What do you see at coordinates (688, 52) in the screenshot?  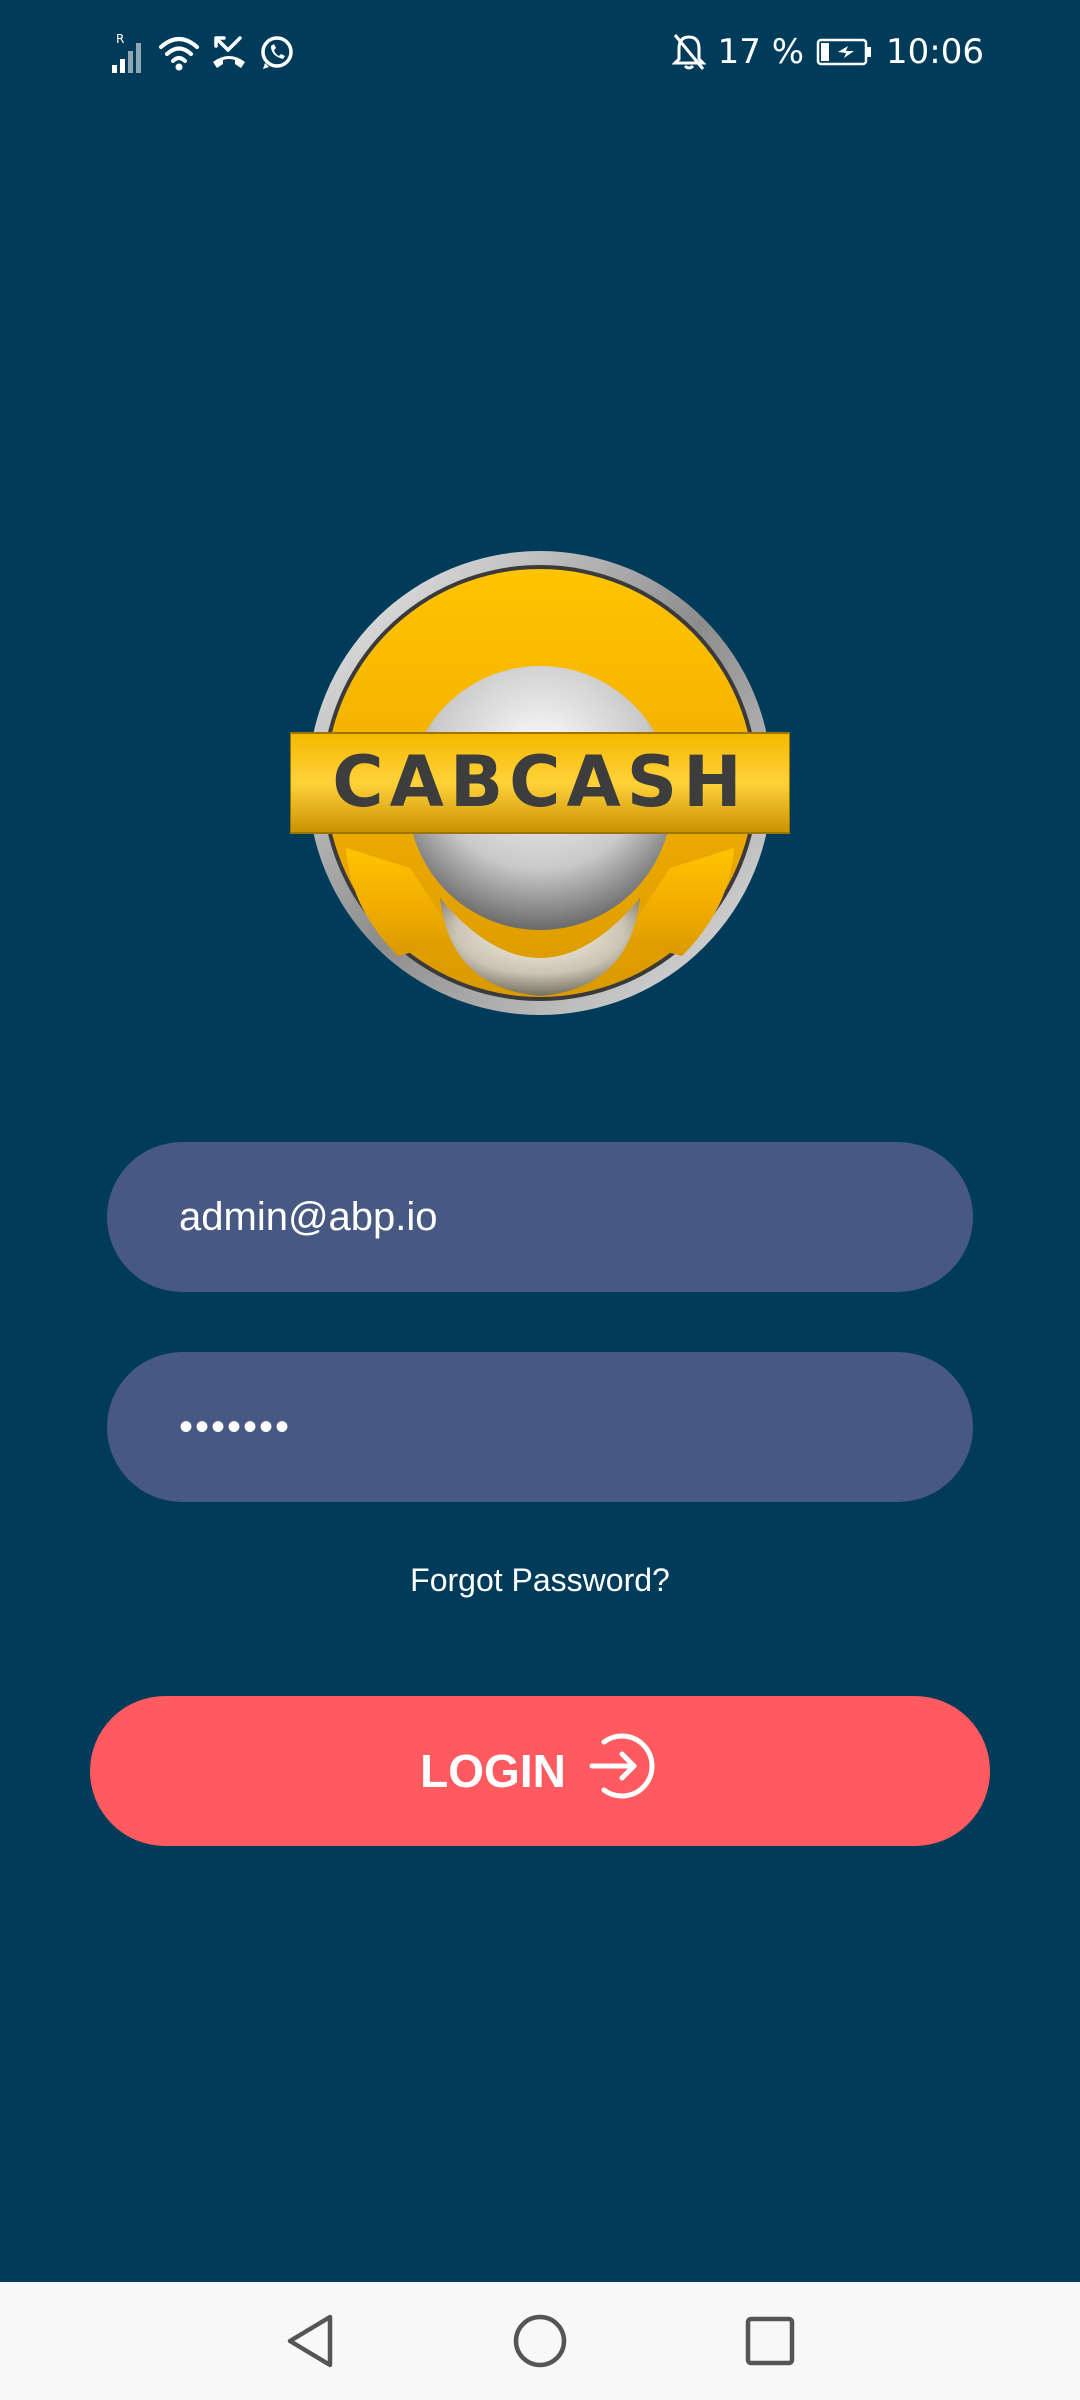 I see `bell-off-icon` at bounding box center [688, 52].